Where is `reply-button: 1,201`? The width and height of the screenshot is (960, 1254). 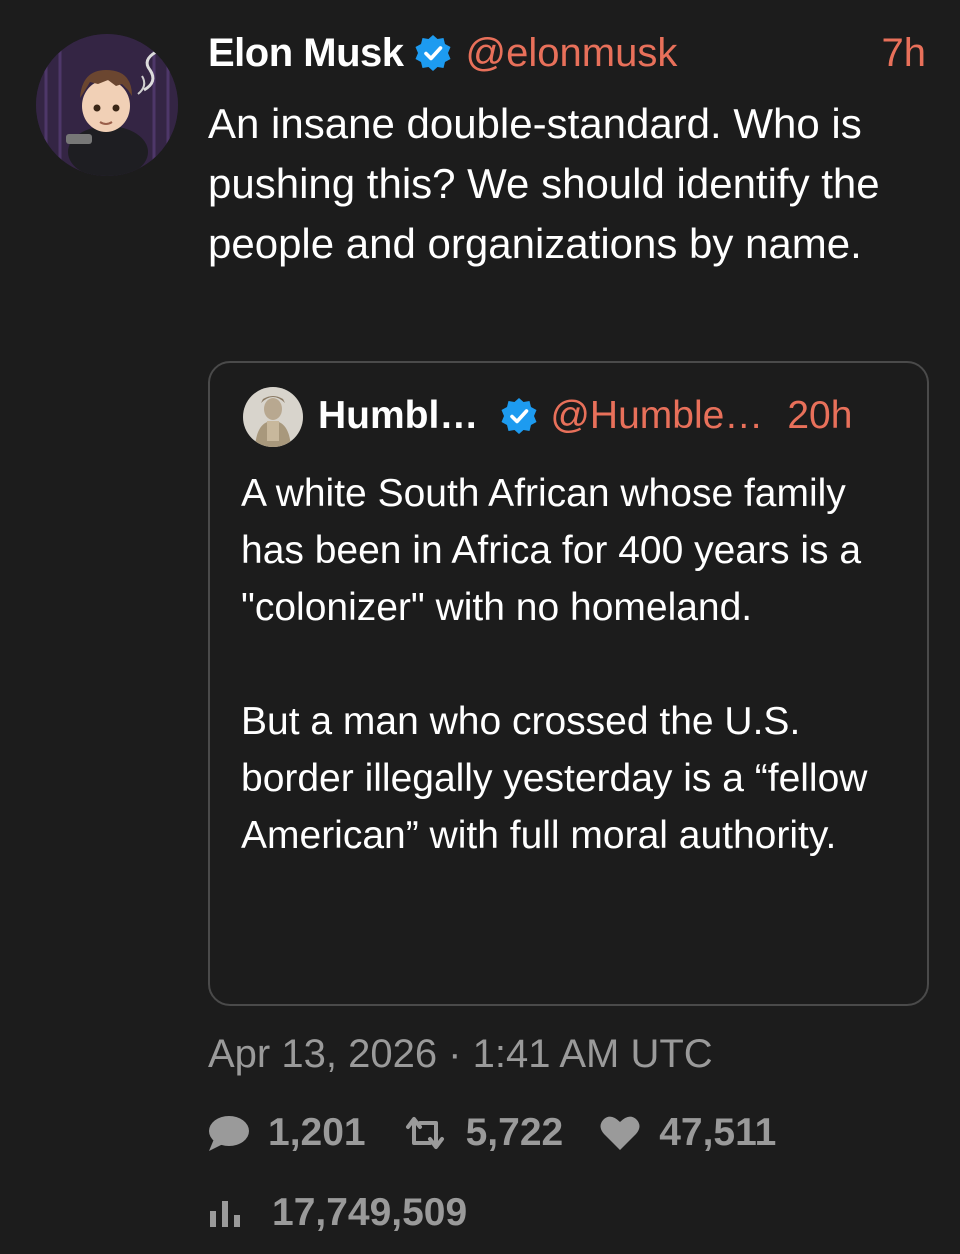
reply-button: 1,201 is located at coordinates (286, 1133).